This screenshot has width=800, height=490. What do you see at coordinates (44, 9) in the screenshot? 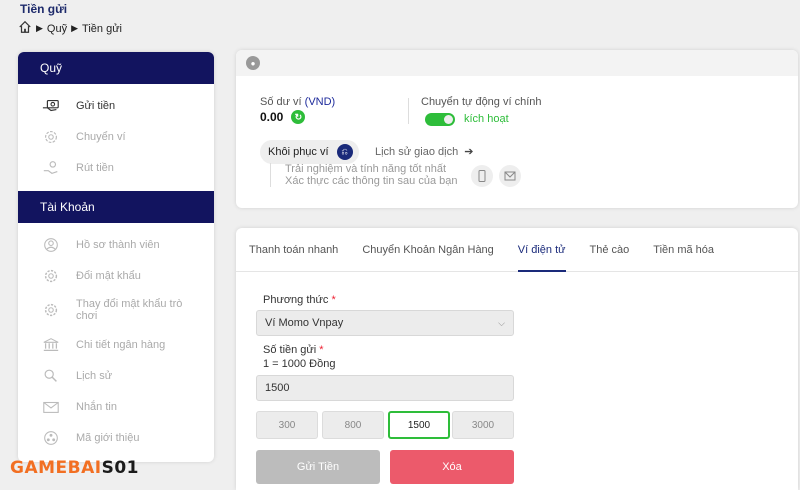
I see `page-title: Tiền gửi` at bounding box center [44, 9].